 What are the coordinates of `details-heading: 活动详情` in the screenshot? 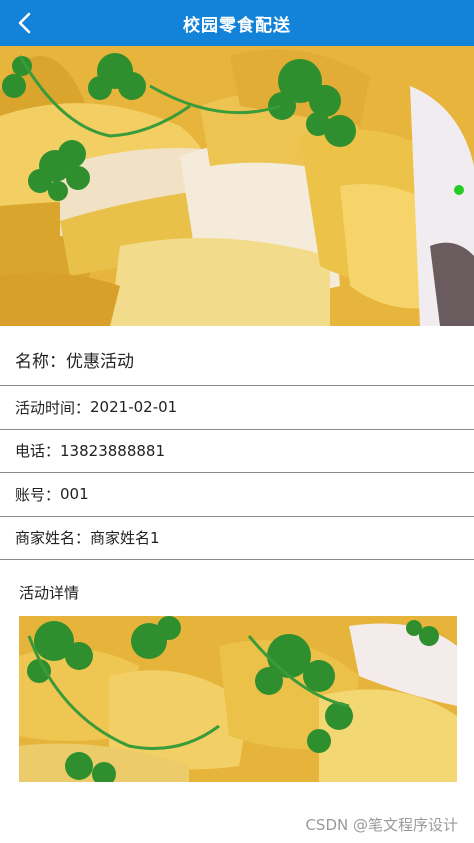 It's located at (49, 593).